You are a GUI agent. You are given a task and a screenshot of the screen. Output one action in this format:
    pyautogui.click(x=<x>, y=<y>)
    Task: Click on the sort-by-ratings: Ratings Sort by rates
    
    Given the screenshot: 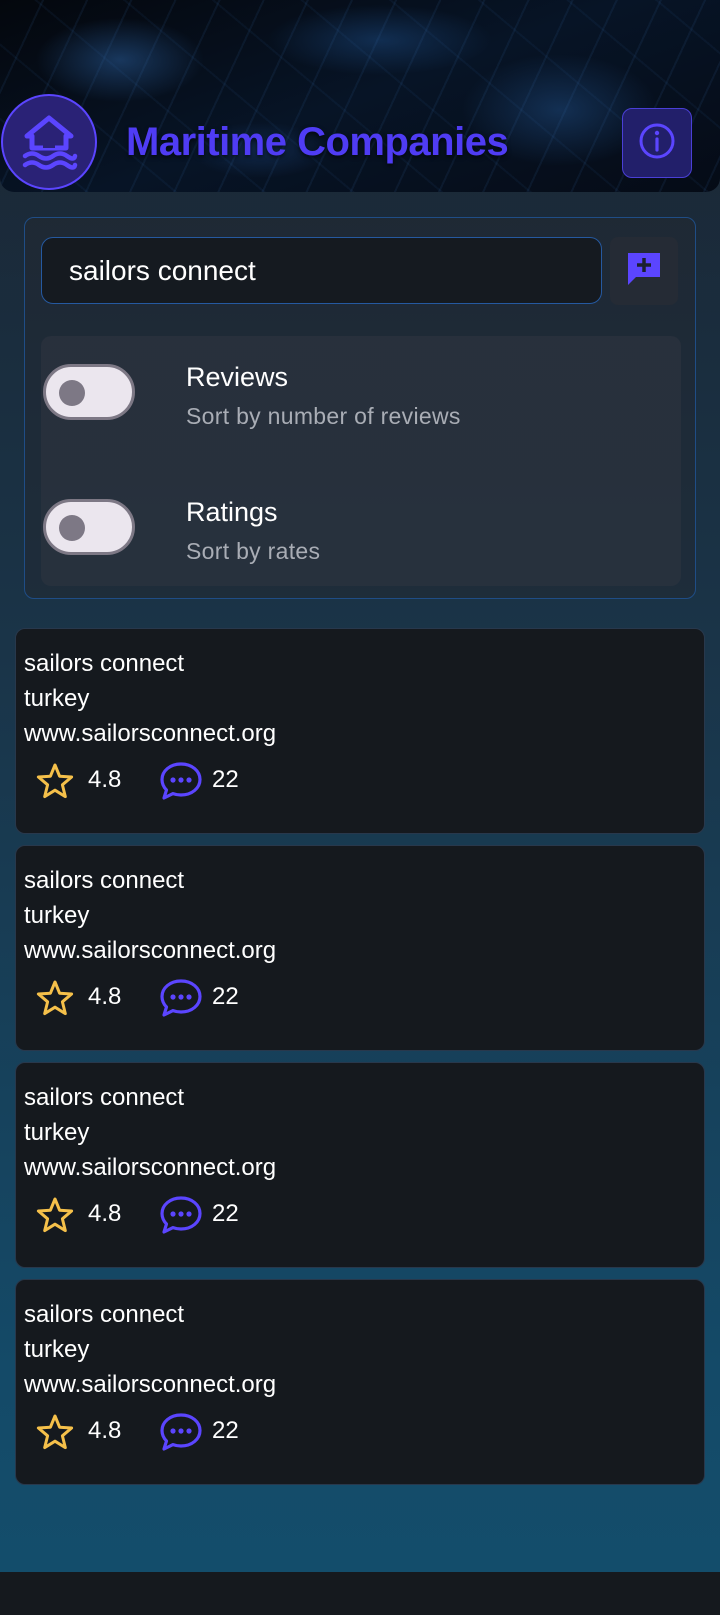 What is the action you would take?
    pyautogui.click(x=361, y=538)
    